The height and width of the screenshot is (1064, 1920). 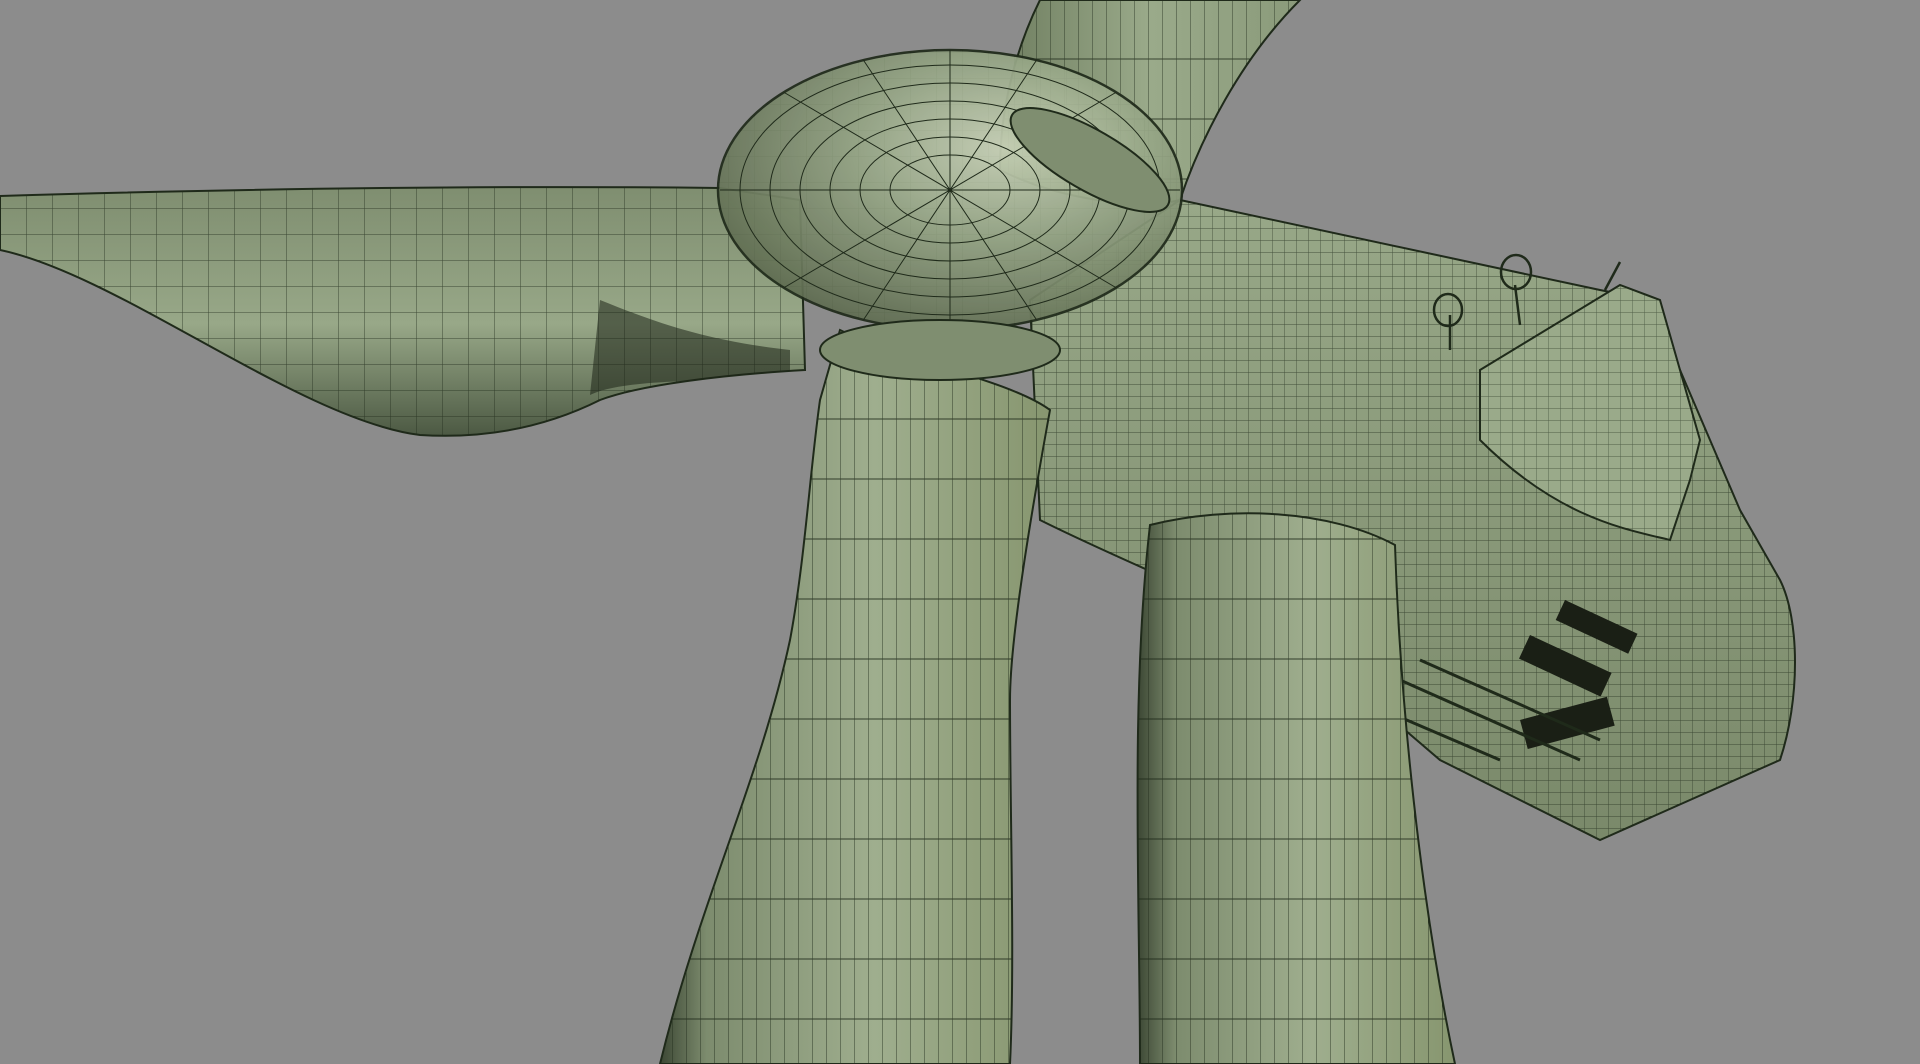 I want to click on left-blade, so click(x=403, y=311).